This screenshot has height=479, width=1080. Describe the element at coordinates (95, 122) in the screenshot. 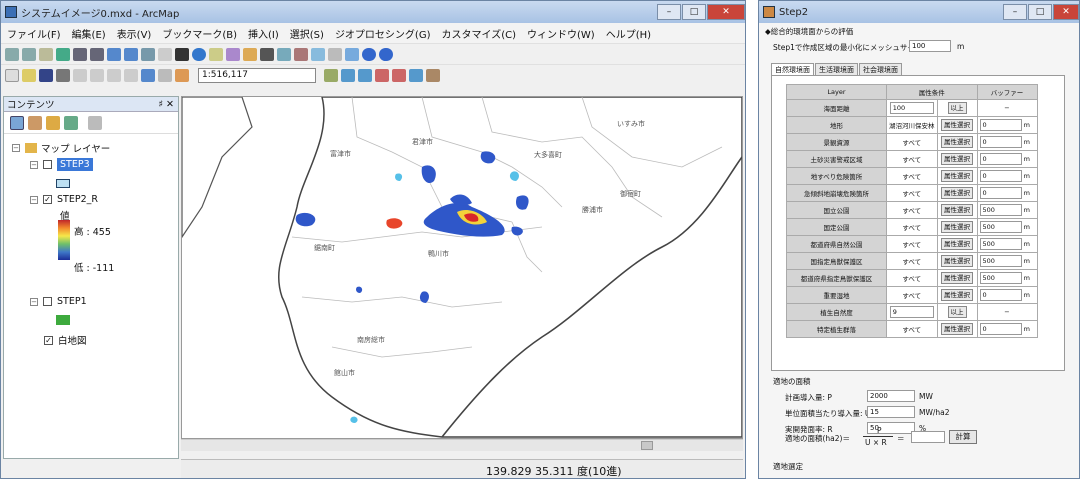

I see `toc-options-icon` at that location.